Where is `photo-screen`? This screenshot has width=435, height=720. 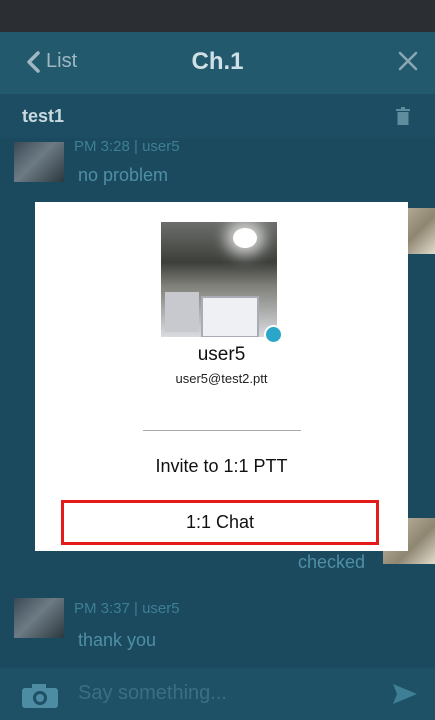
photo-screen is located at coordinates (230, 316).